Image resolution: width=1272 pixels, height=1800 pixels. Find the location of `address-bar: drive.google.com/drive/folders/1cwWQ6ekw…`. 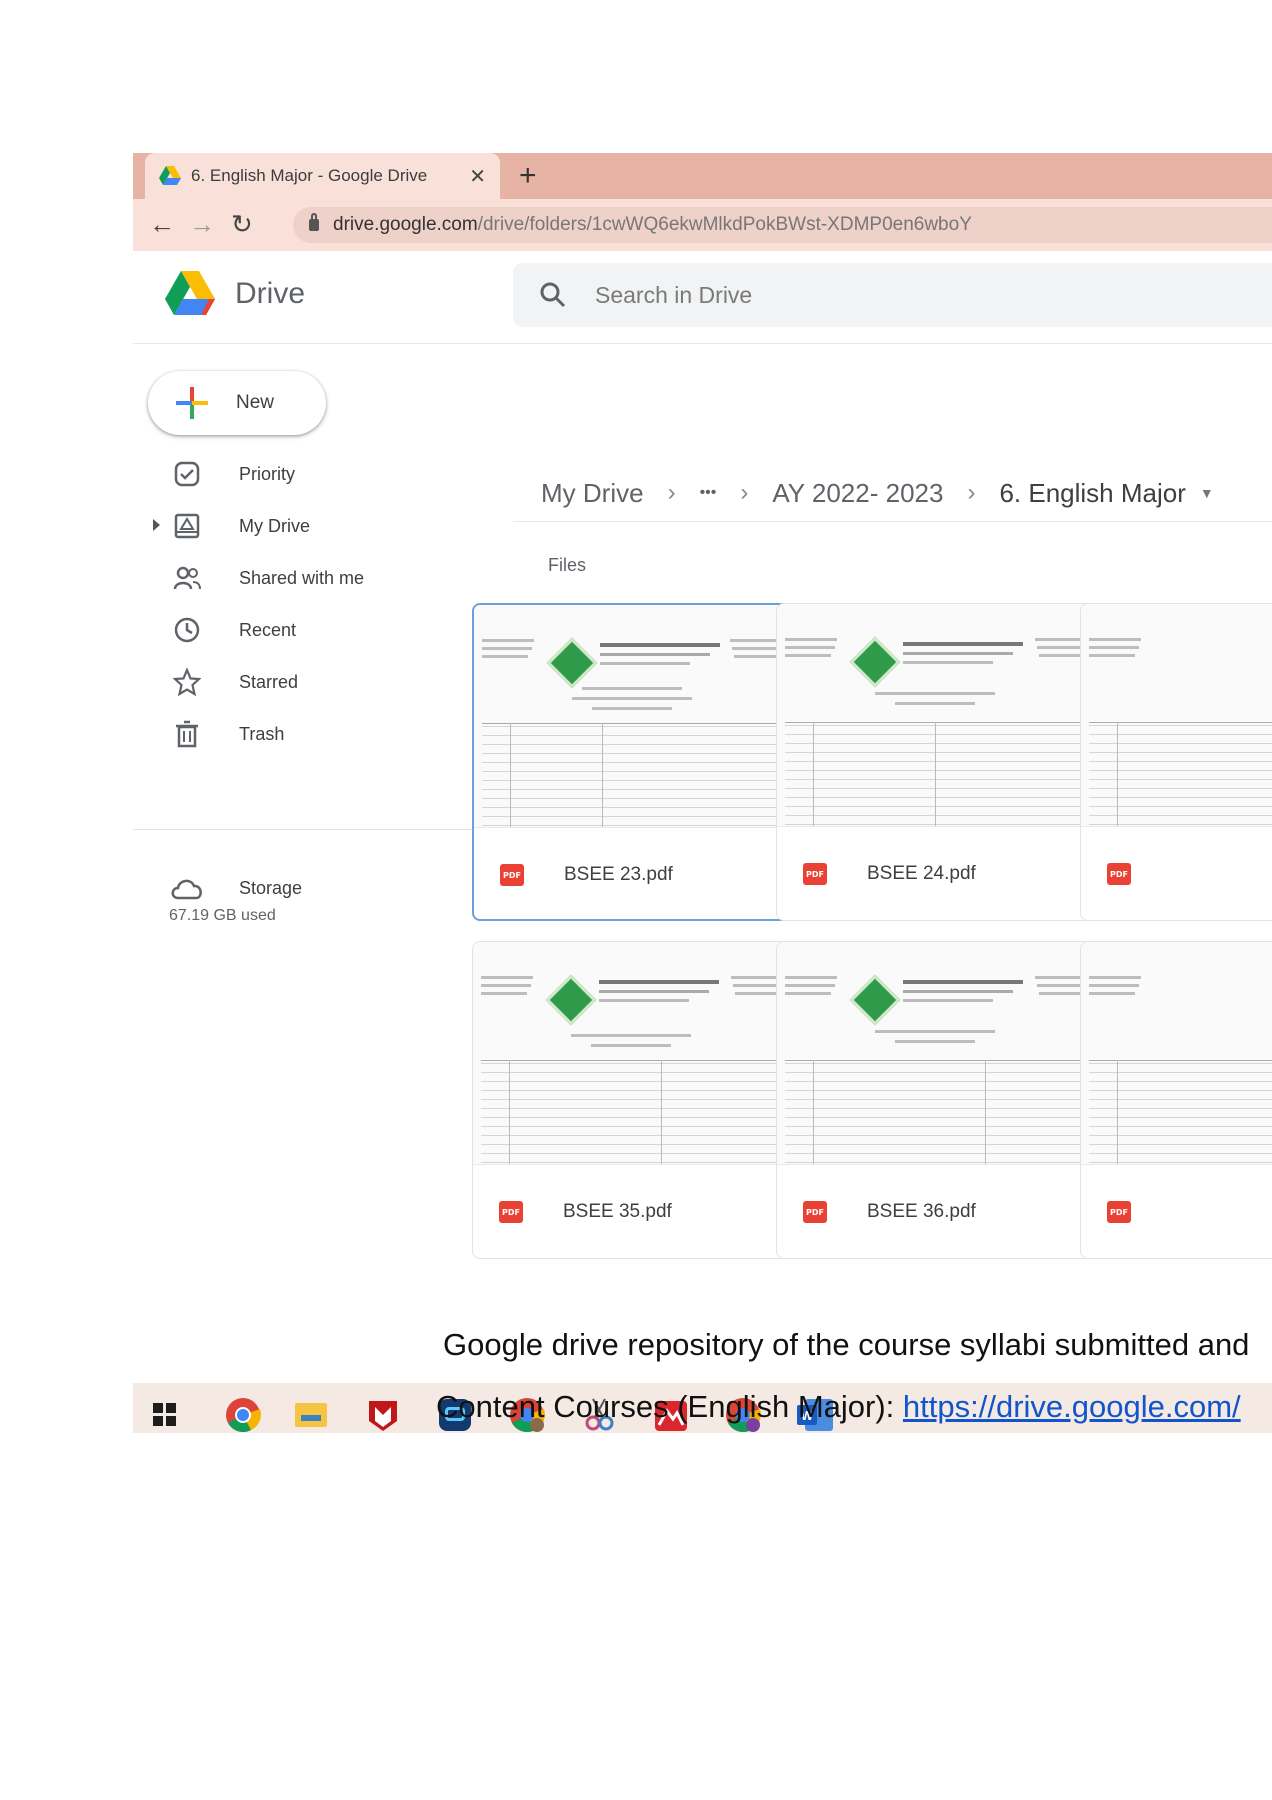

address-bar: drive.google.com/drive/folders/1cwWQ6ekw… is located at coordinates (782, 225).